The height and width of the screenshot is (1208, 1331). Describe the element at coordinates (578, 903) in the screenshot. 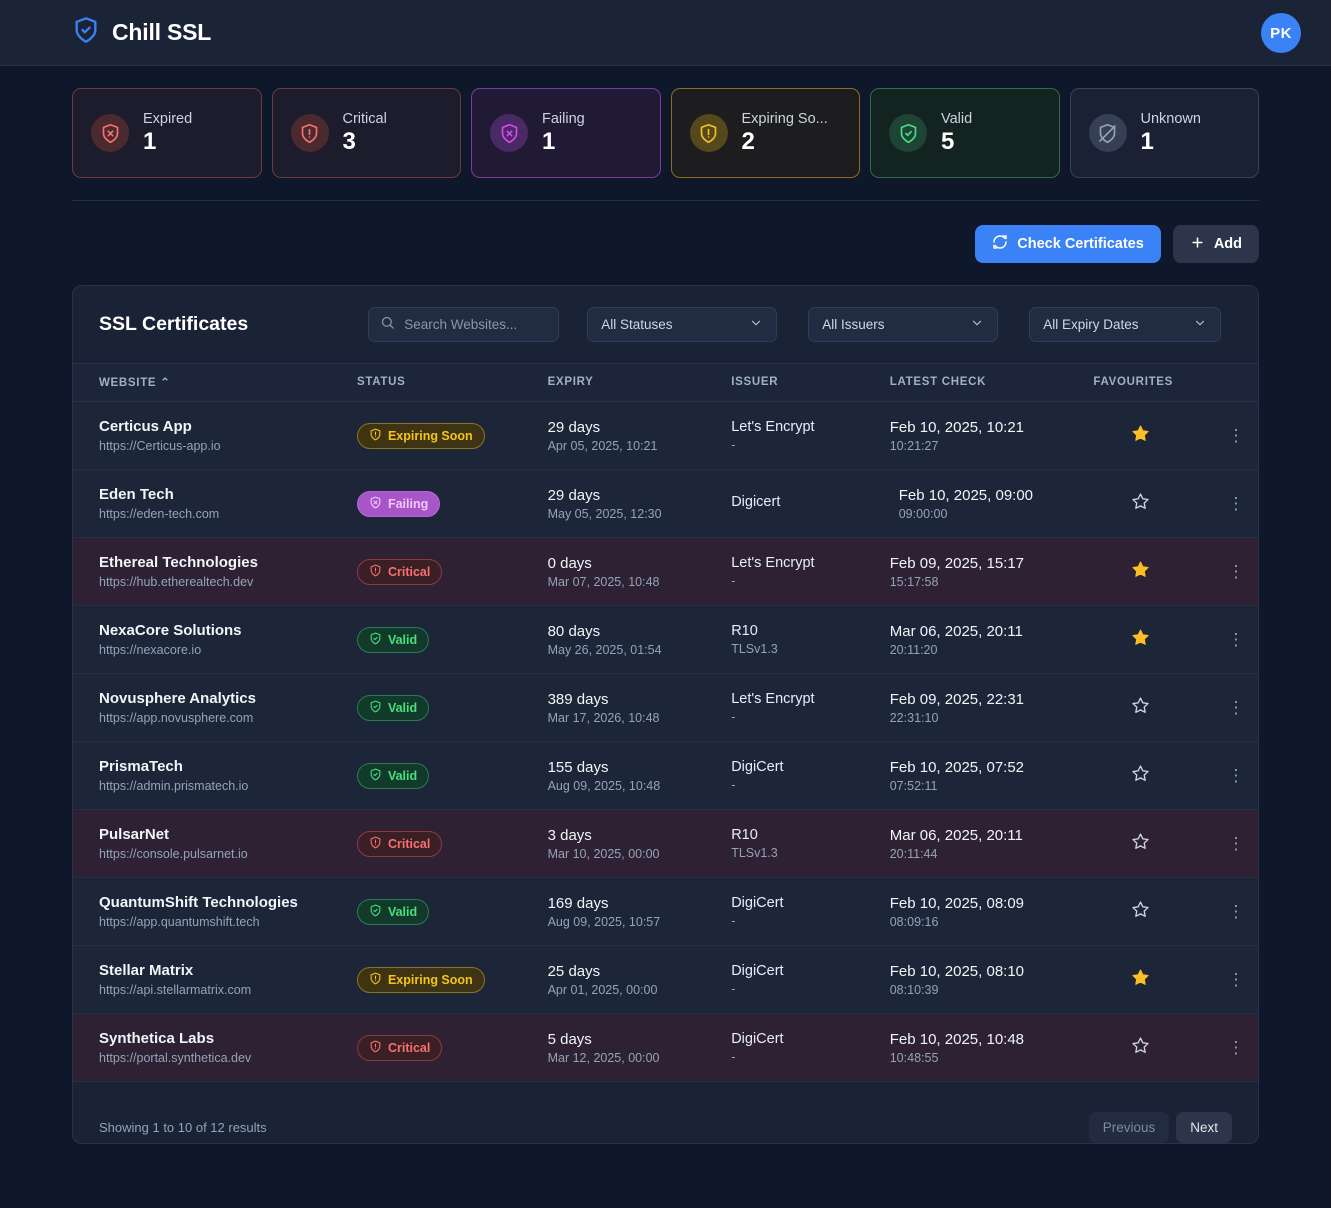

I see `expiry-days: 169 days` at that location.